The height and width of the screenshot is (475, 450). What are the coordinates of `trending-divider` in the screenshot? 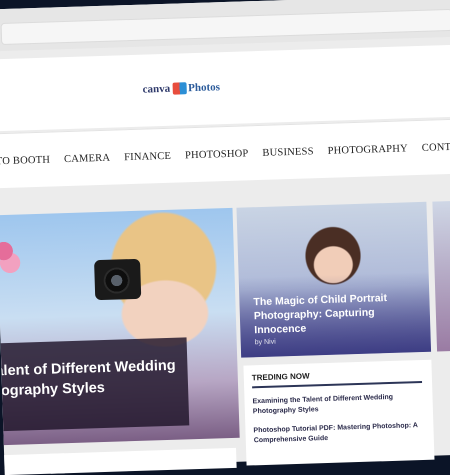 It's located at (337, 384).